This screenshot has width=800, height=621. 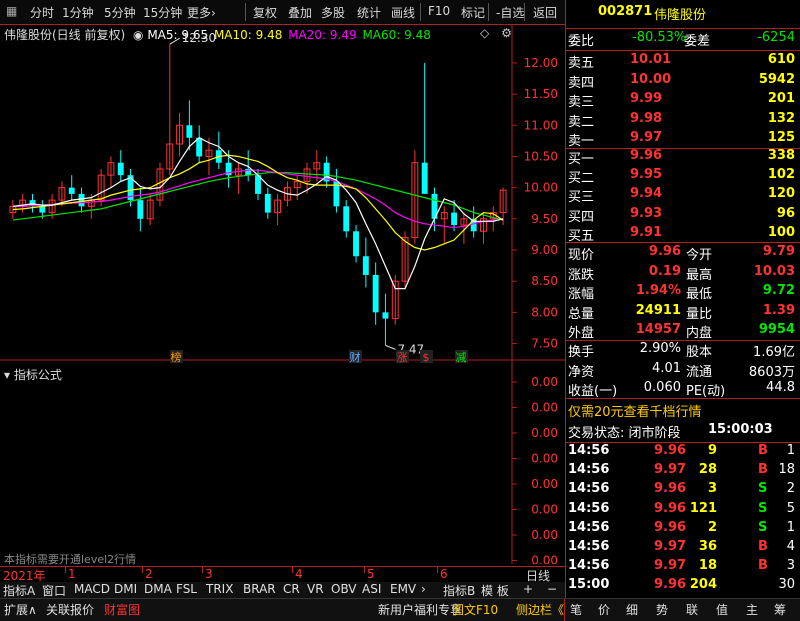 I want to click on stat-value: 8603万, so click(x=771, y=372).